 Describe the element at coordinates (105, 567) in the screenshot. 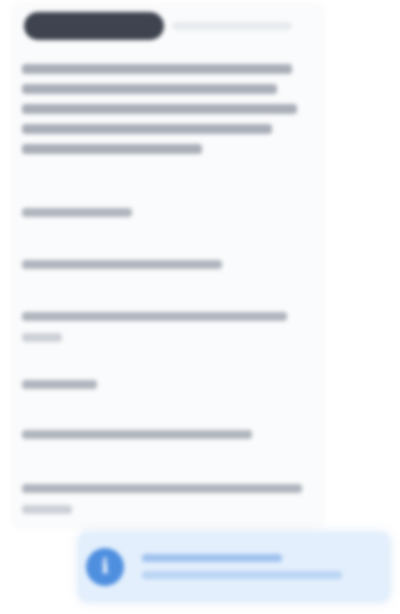

I see `info-icon: ℹ` at that location.